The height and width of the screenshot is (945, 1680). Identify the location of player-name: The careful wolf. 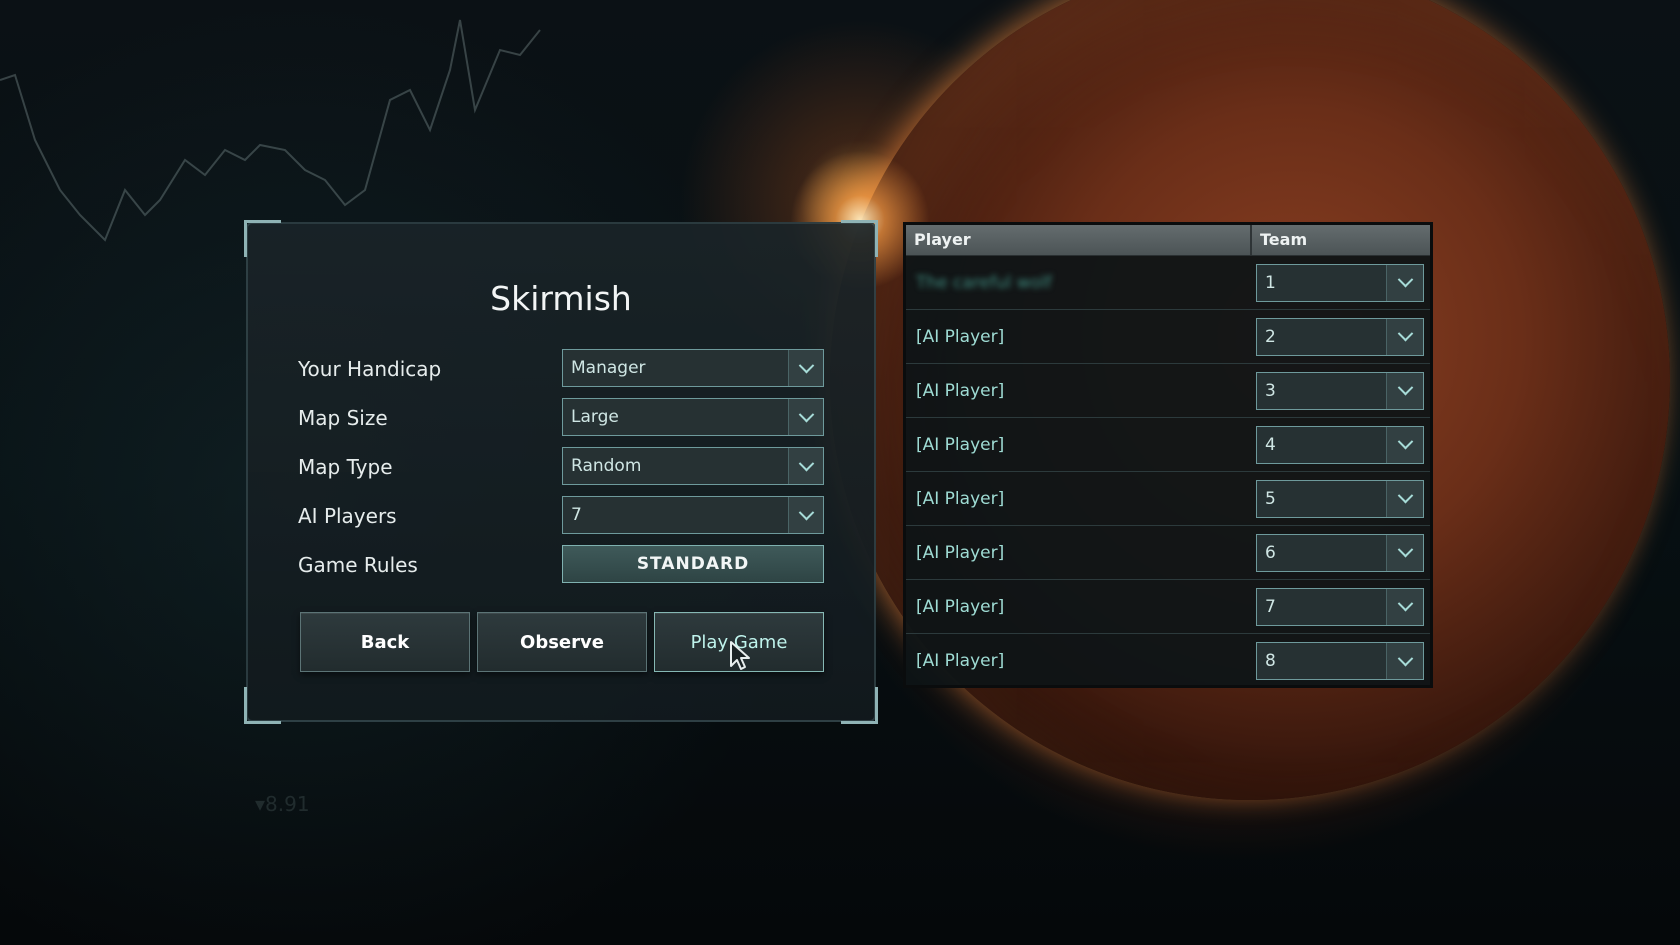
(984, 282).